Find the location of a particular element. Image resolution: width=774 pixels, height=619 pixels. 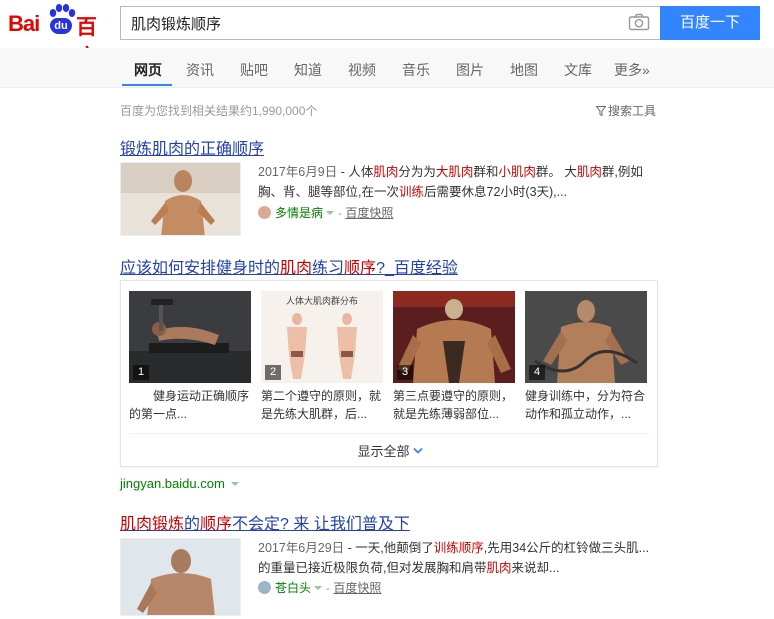

tab-web: 网页 is located at coordinates (148, 70).